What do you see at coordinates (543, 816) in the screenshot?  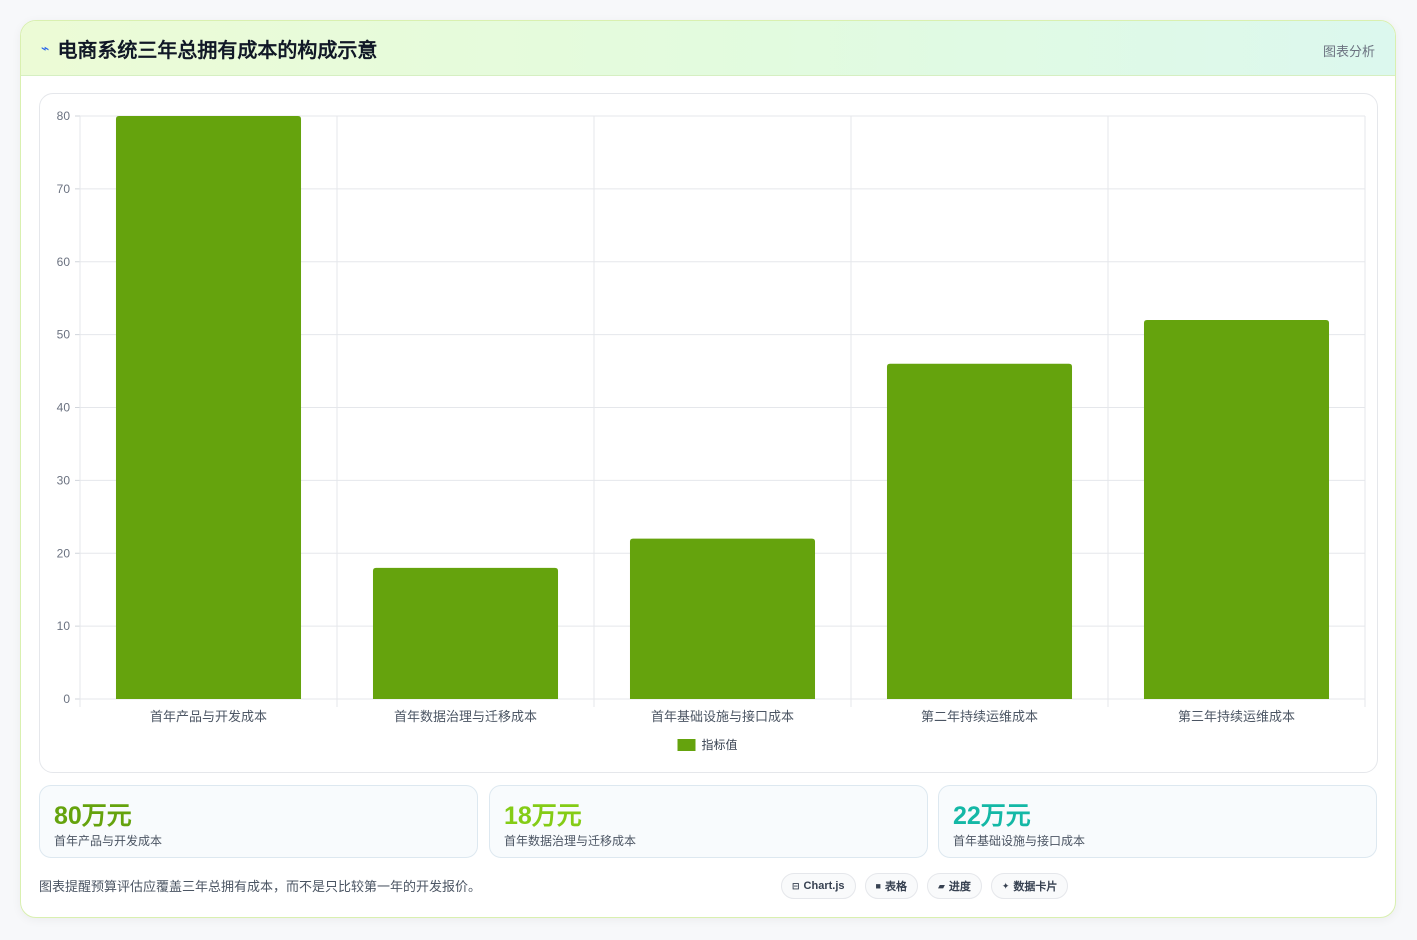 I see `stat-value: 18万元` at bounding box center [543, 816].